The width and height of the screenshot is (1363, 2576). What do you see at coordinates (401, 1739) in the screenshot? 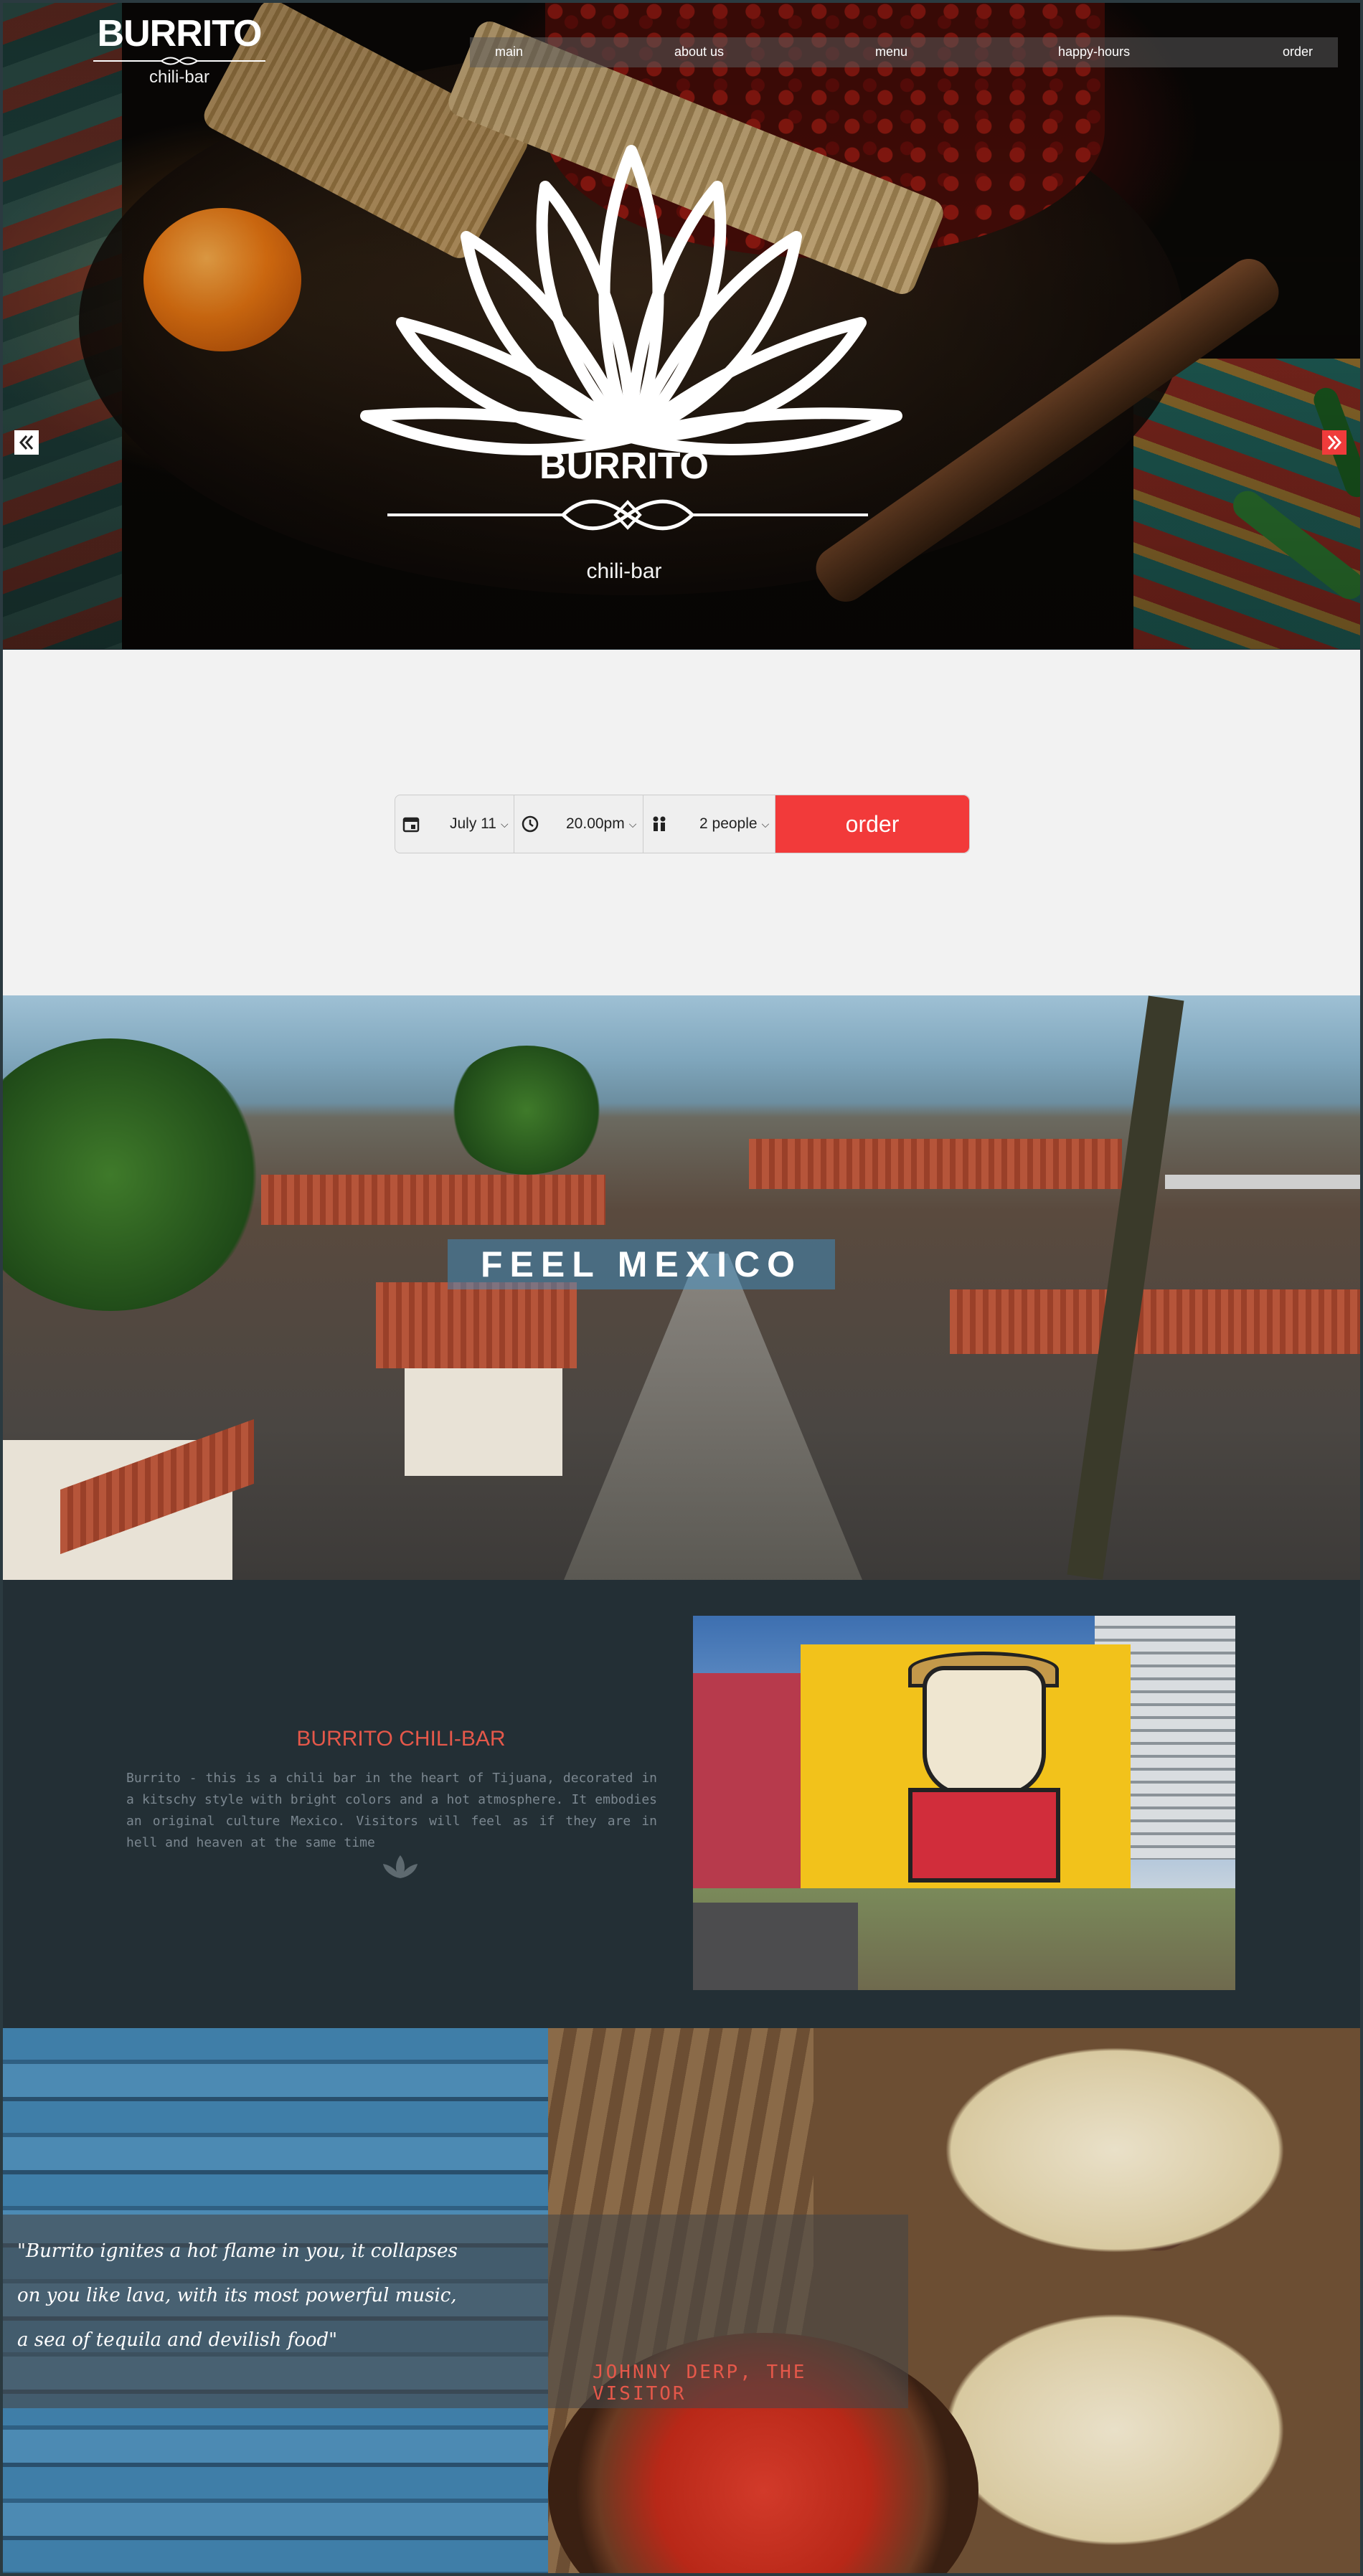
I see `about-title: BURRITO CHILI-BAR` at bounding box center [401, 1739].